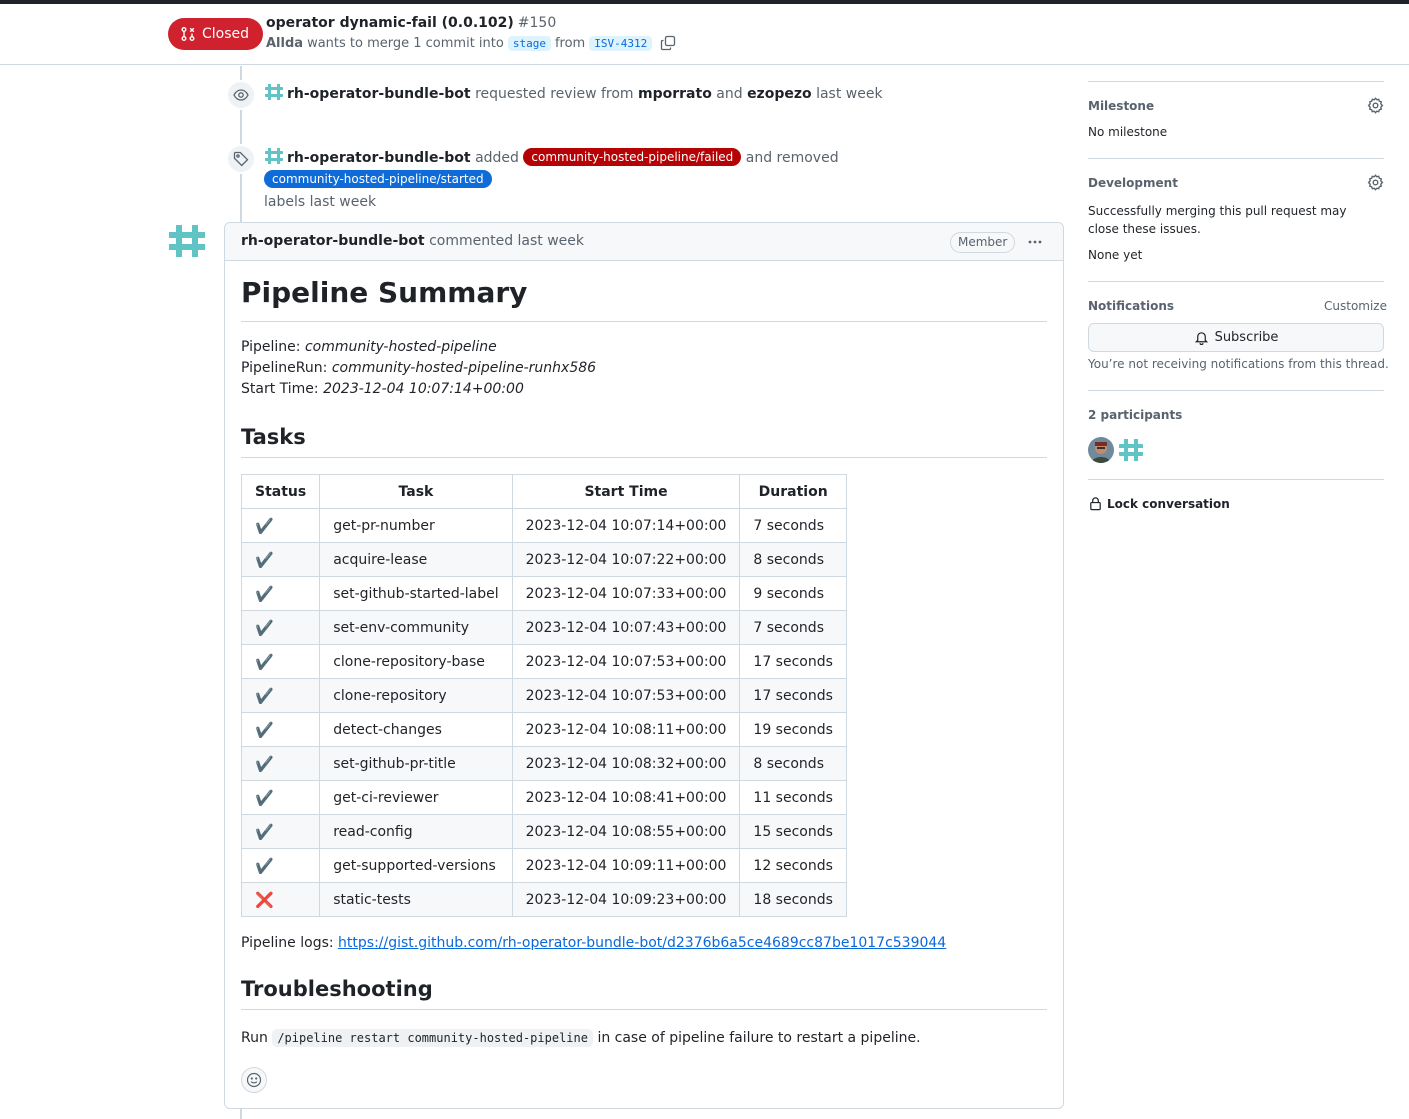  Describe the element at coordinates (416, 559) in the screenshot. I see `task-name-cell: acquire-lease` at that location.